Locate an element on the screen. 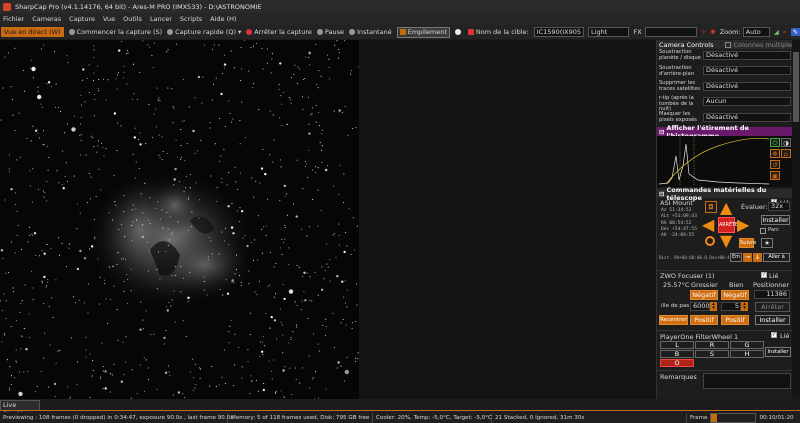  park-checkbox is located at coordinates (763, 231).